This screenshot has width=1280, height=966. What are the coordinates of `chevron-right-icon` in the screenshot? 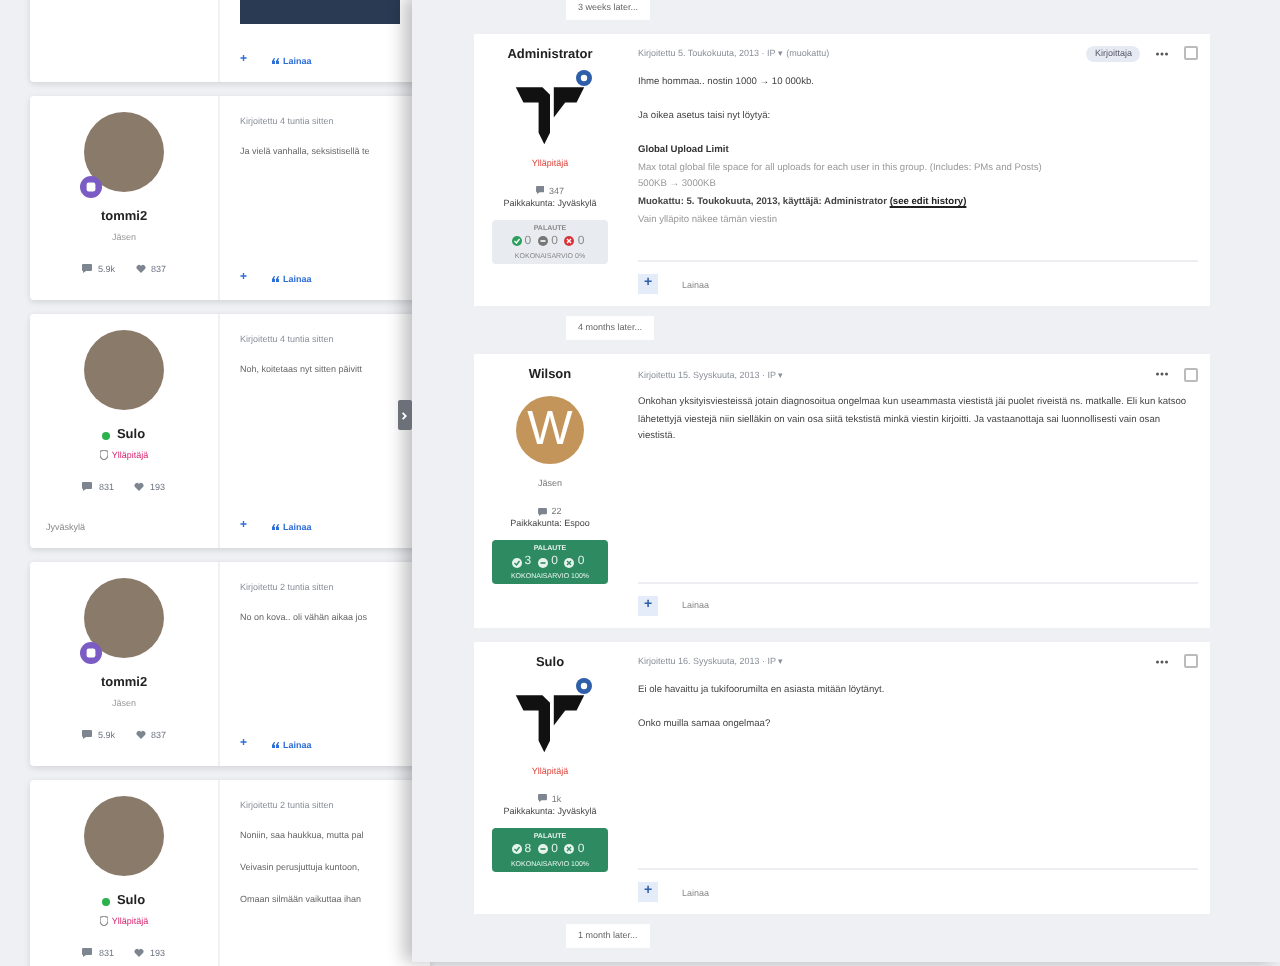 It's located at (405, 415).